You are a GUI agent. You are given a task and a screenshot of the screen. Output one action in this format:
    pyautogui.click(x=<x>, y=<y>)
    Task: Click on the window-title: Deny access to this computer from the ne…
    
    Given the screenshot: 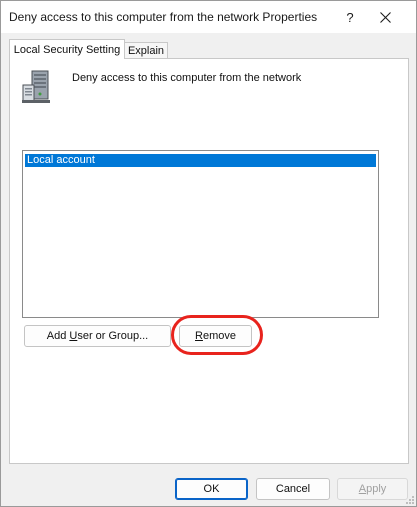 What is the action you would take?
    pyautogui.click(x=163, y=17)
    